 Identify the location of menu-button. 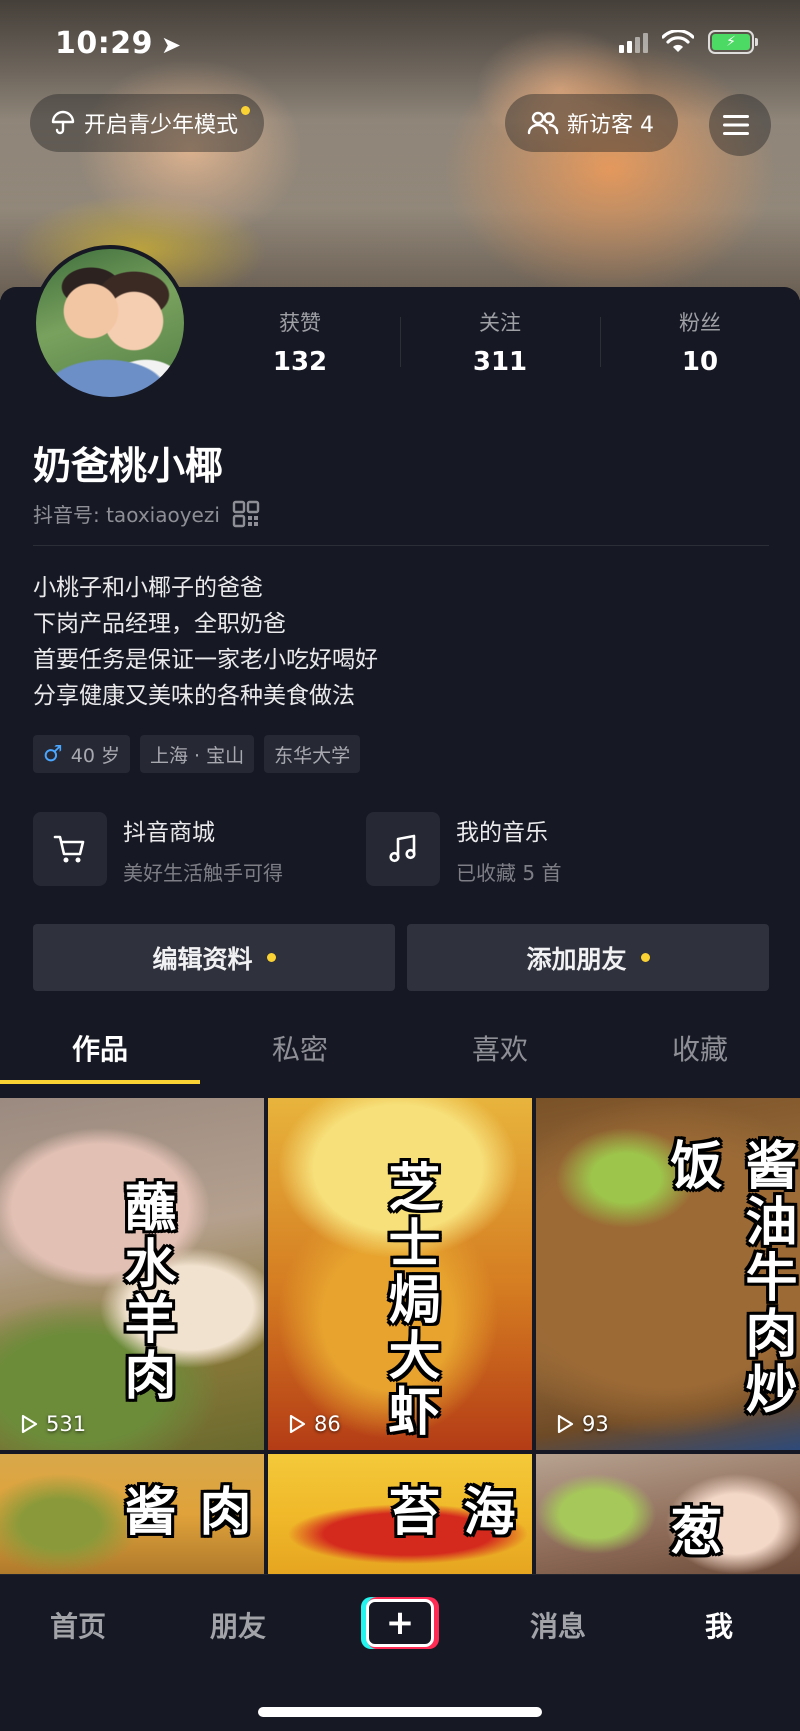
(740, 125).